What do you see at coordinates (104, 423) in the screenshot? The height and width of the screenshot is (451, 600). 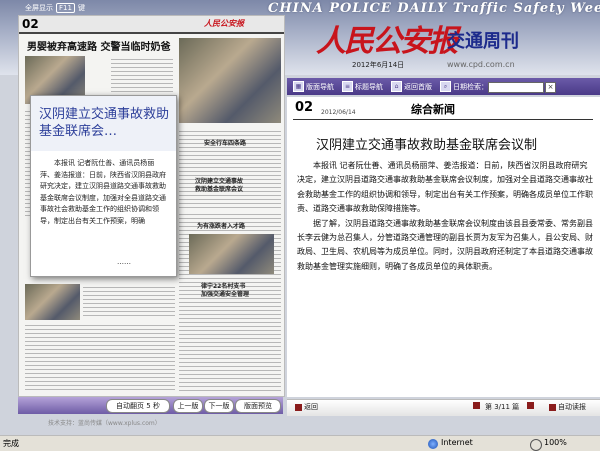 I see `tech-support-note: 技术支持：蓝尚传媒（www.xplus.com）` at bounding box center [104, 423].